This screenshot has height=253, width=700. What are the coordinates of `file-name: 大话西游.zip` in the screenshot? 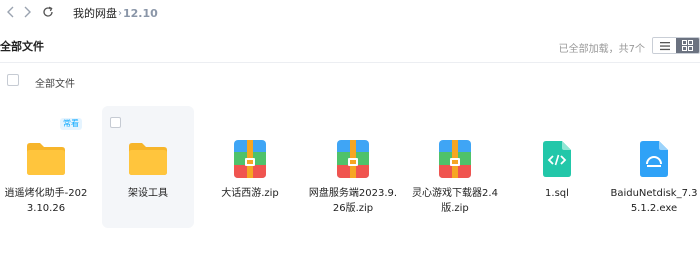 It's located at (250, 193).